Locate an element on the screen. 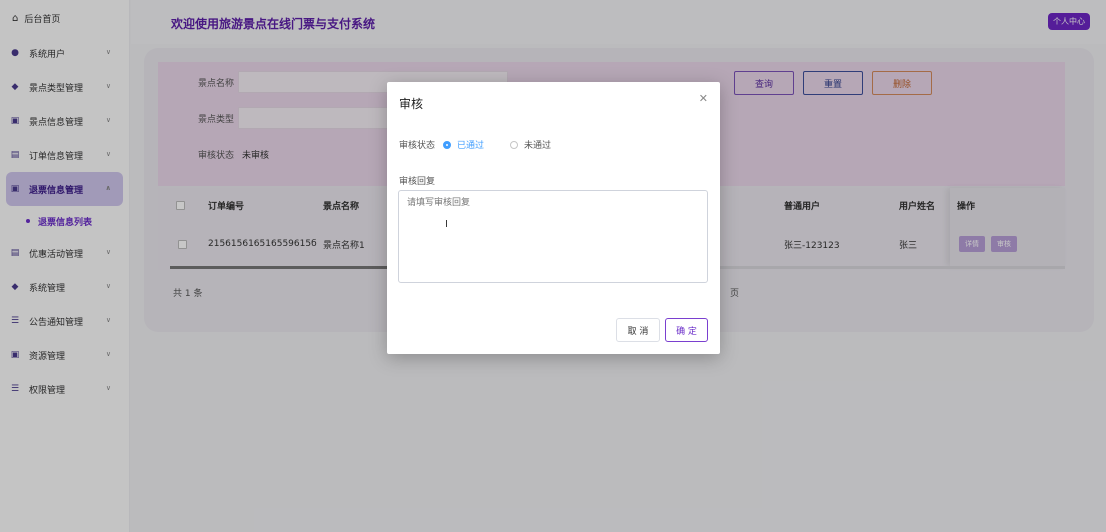 The width and height of the screenshot is (1106, 532). audit-status-row: 审核状态 已通过 未通过 is located at coordinates (488, 144).